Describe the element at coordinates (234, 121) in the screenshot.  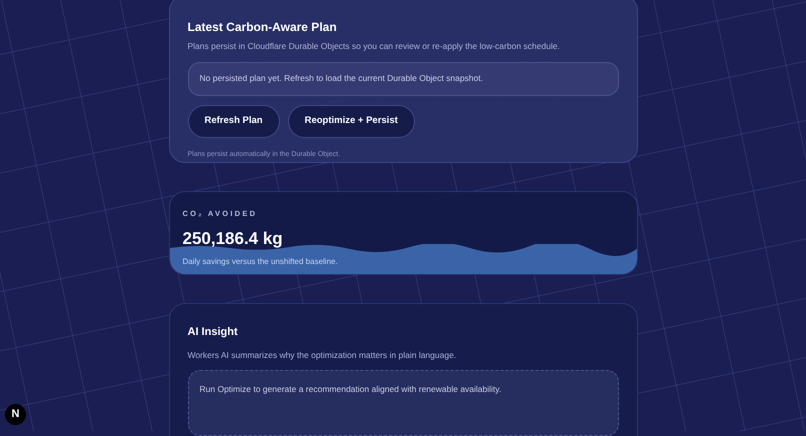
I see `action-button: Refresh Plan` at that location.